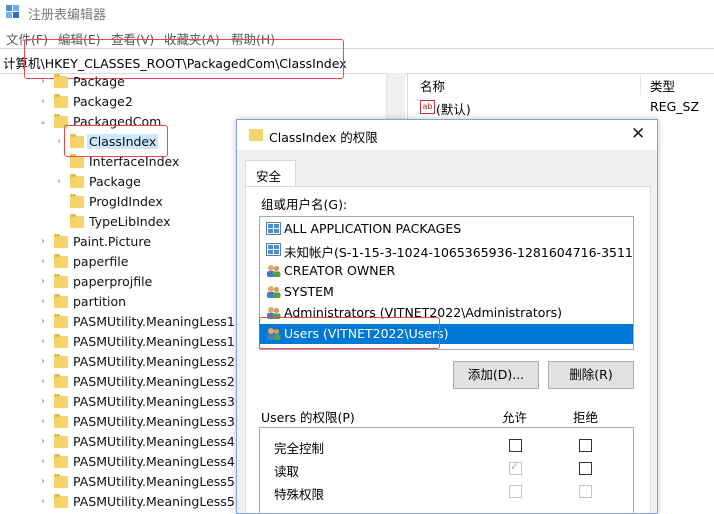  Describe the element at coordinates (446, 491) in the screenshot. I see `permission-row: 特殊权限` at that location.